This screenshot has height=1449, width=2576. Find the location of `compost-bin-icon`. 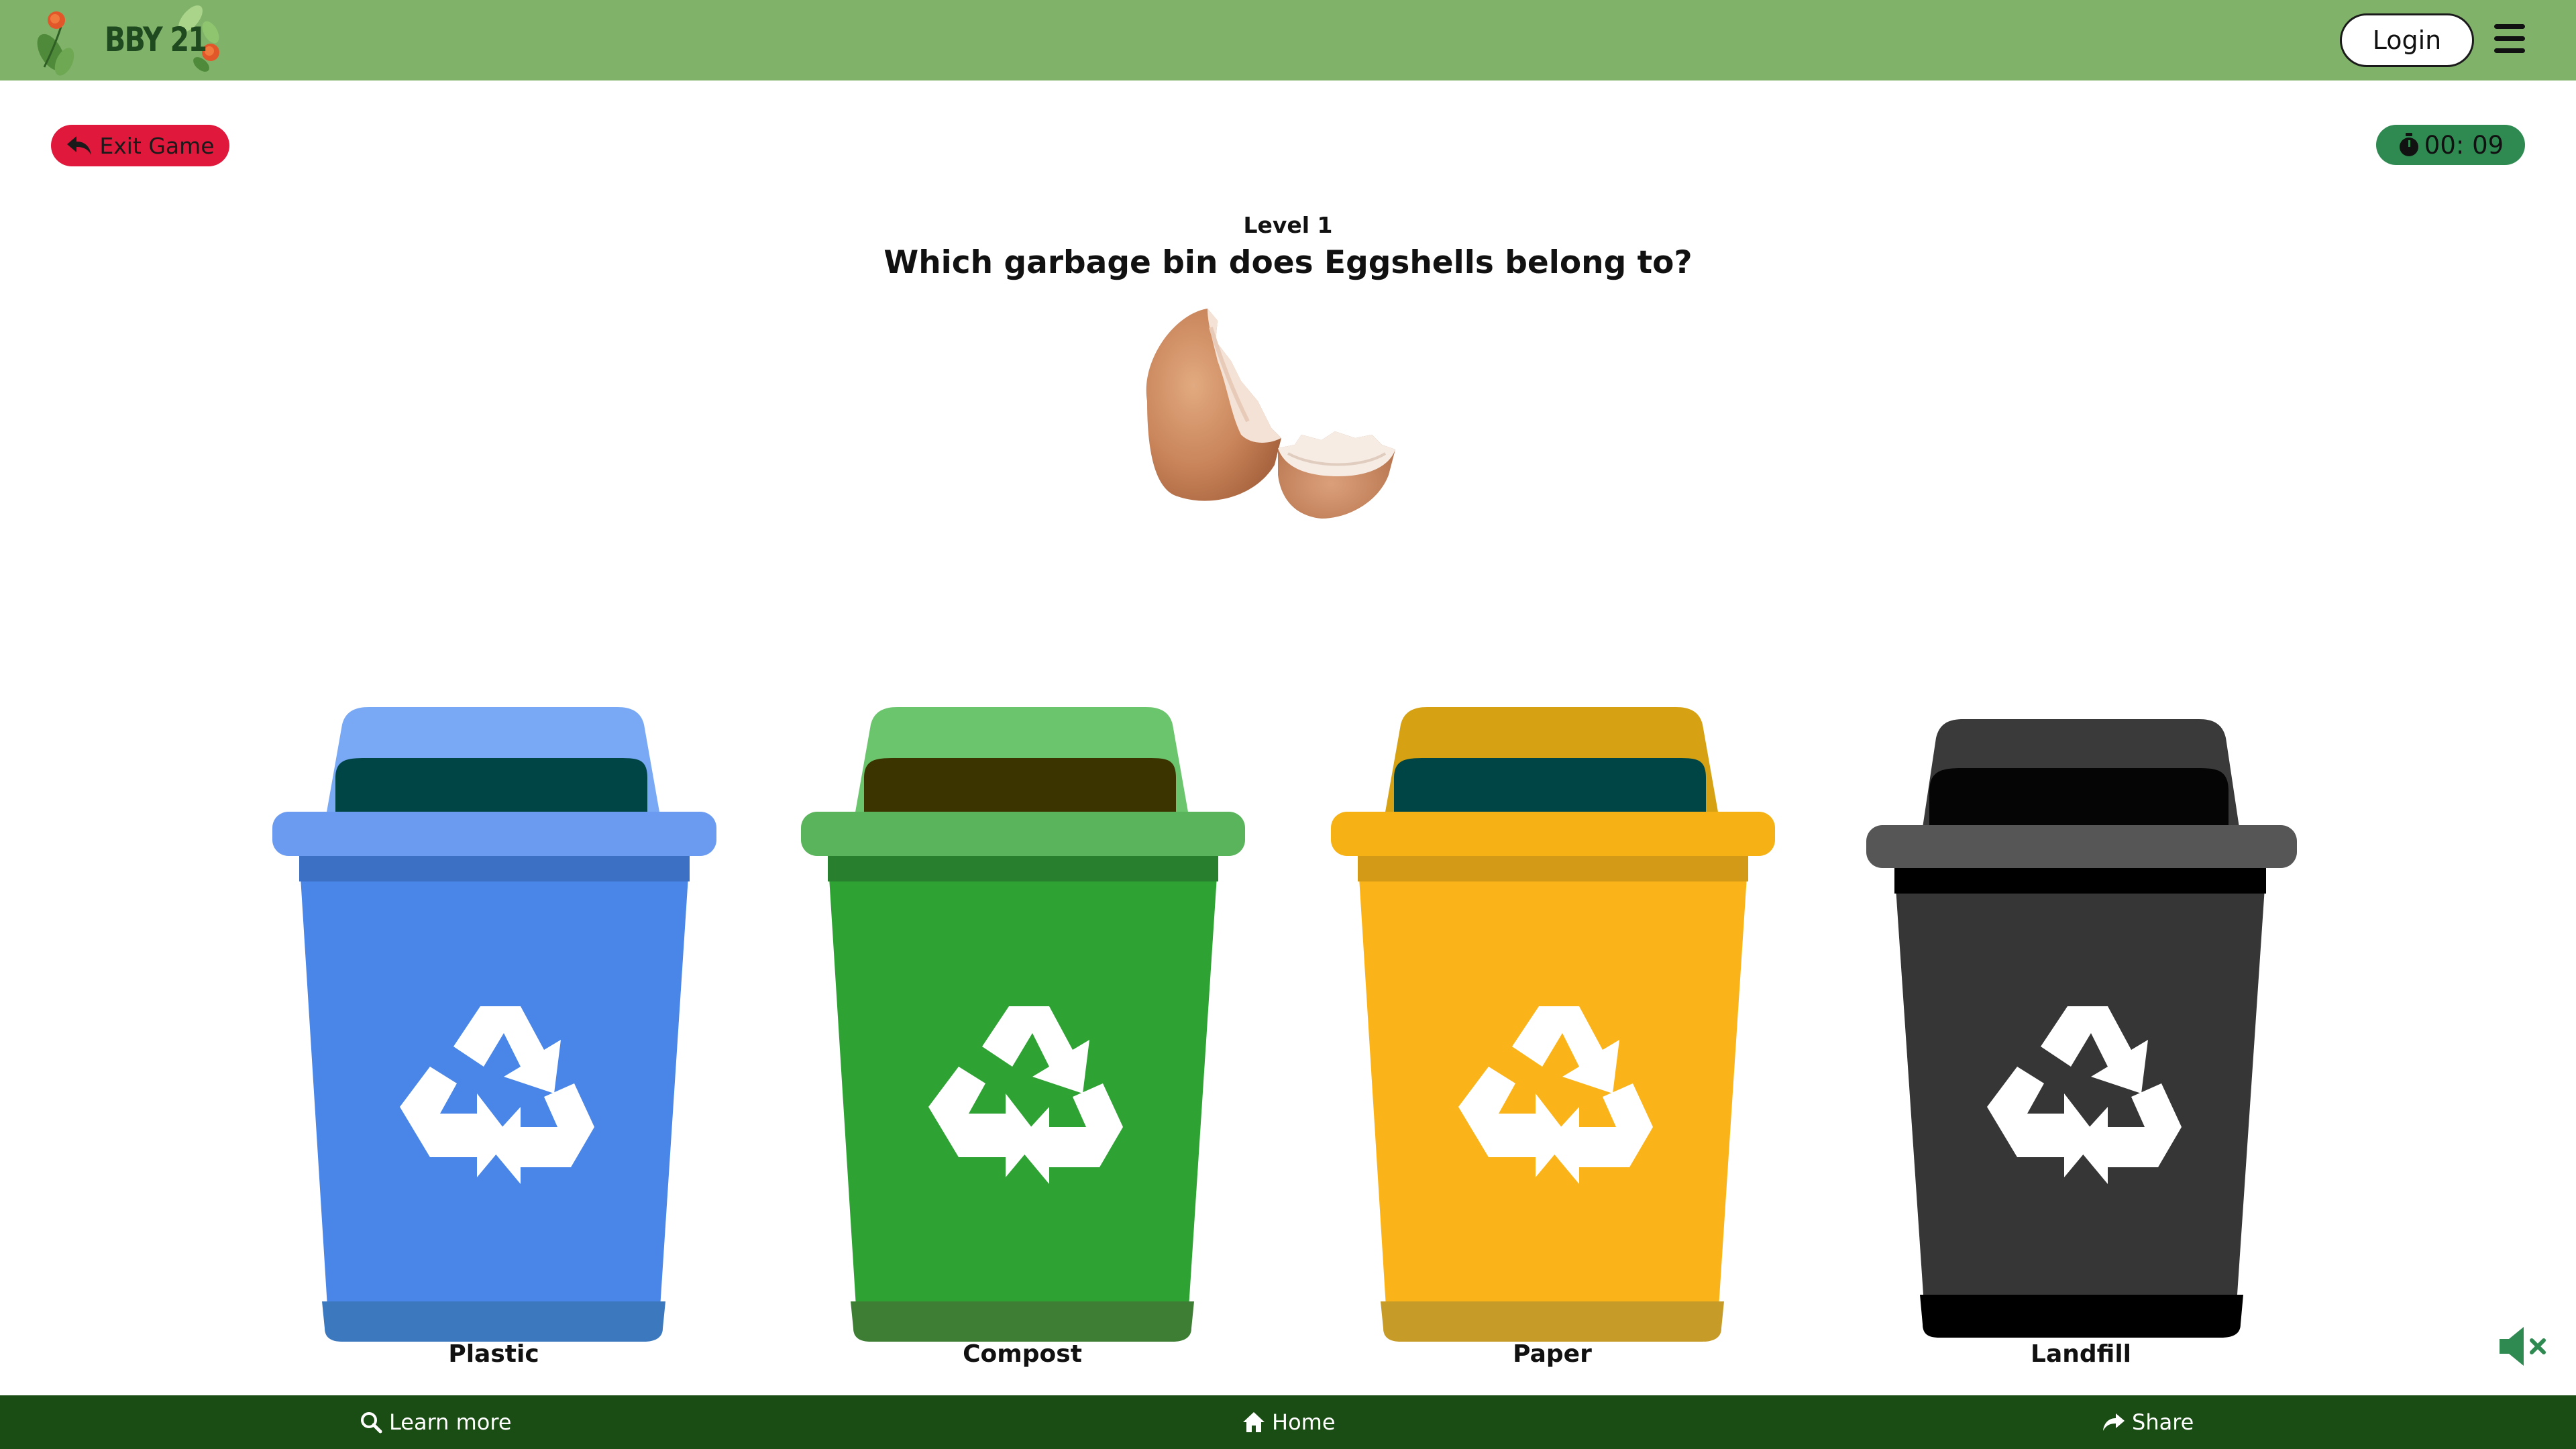

compost-bin-icon is located at coordinates (1023, 1024).